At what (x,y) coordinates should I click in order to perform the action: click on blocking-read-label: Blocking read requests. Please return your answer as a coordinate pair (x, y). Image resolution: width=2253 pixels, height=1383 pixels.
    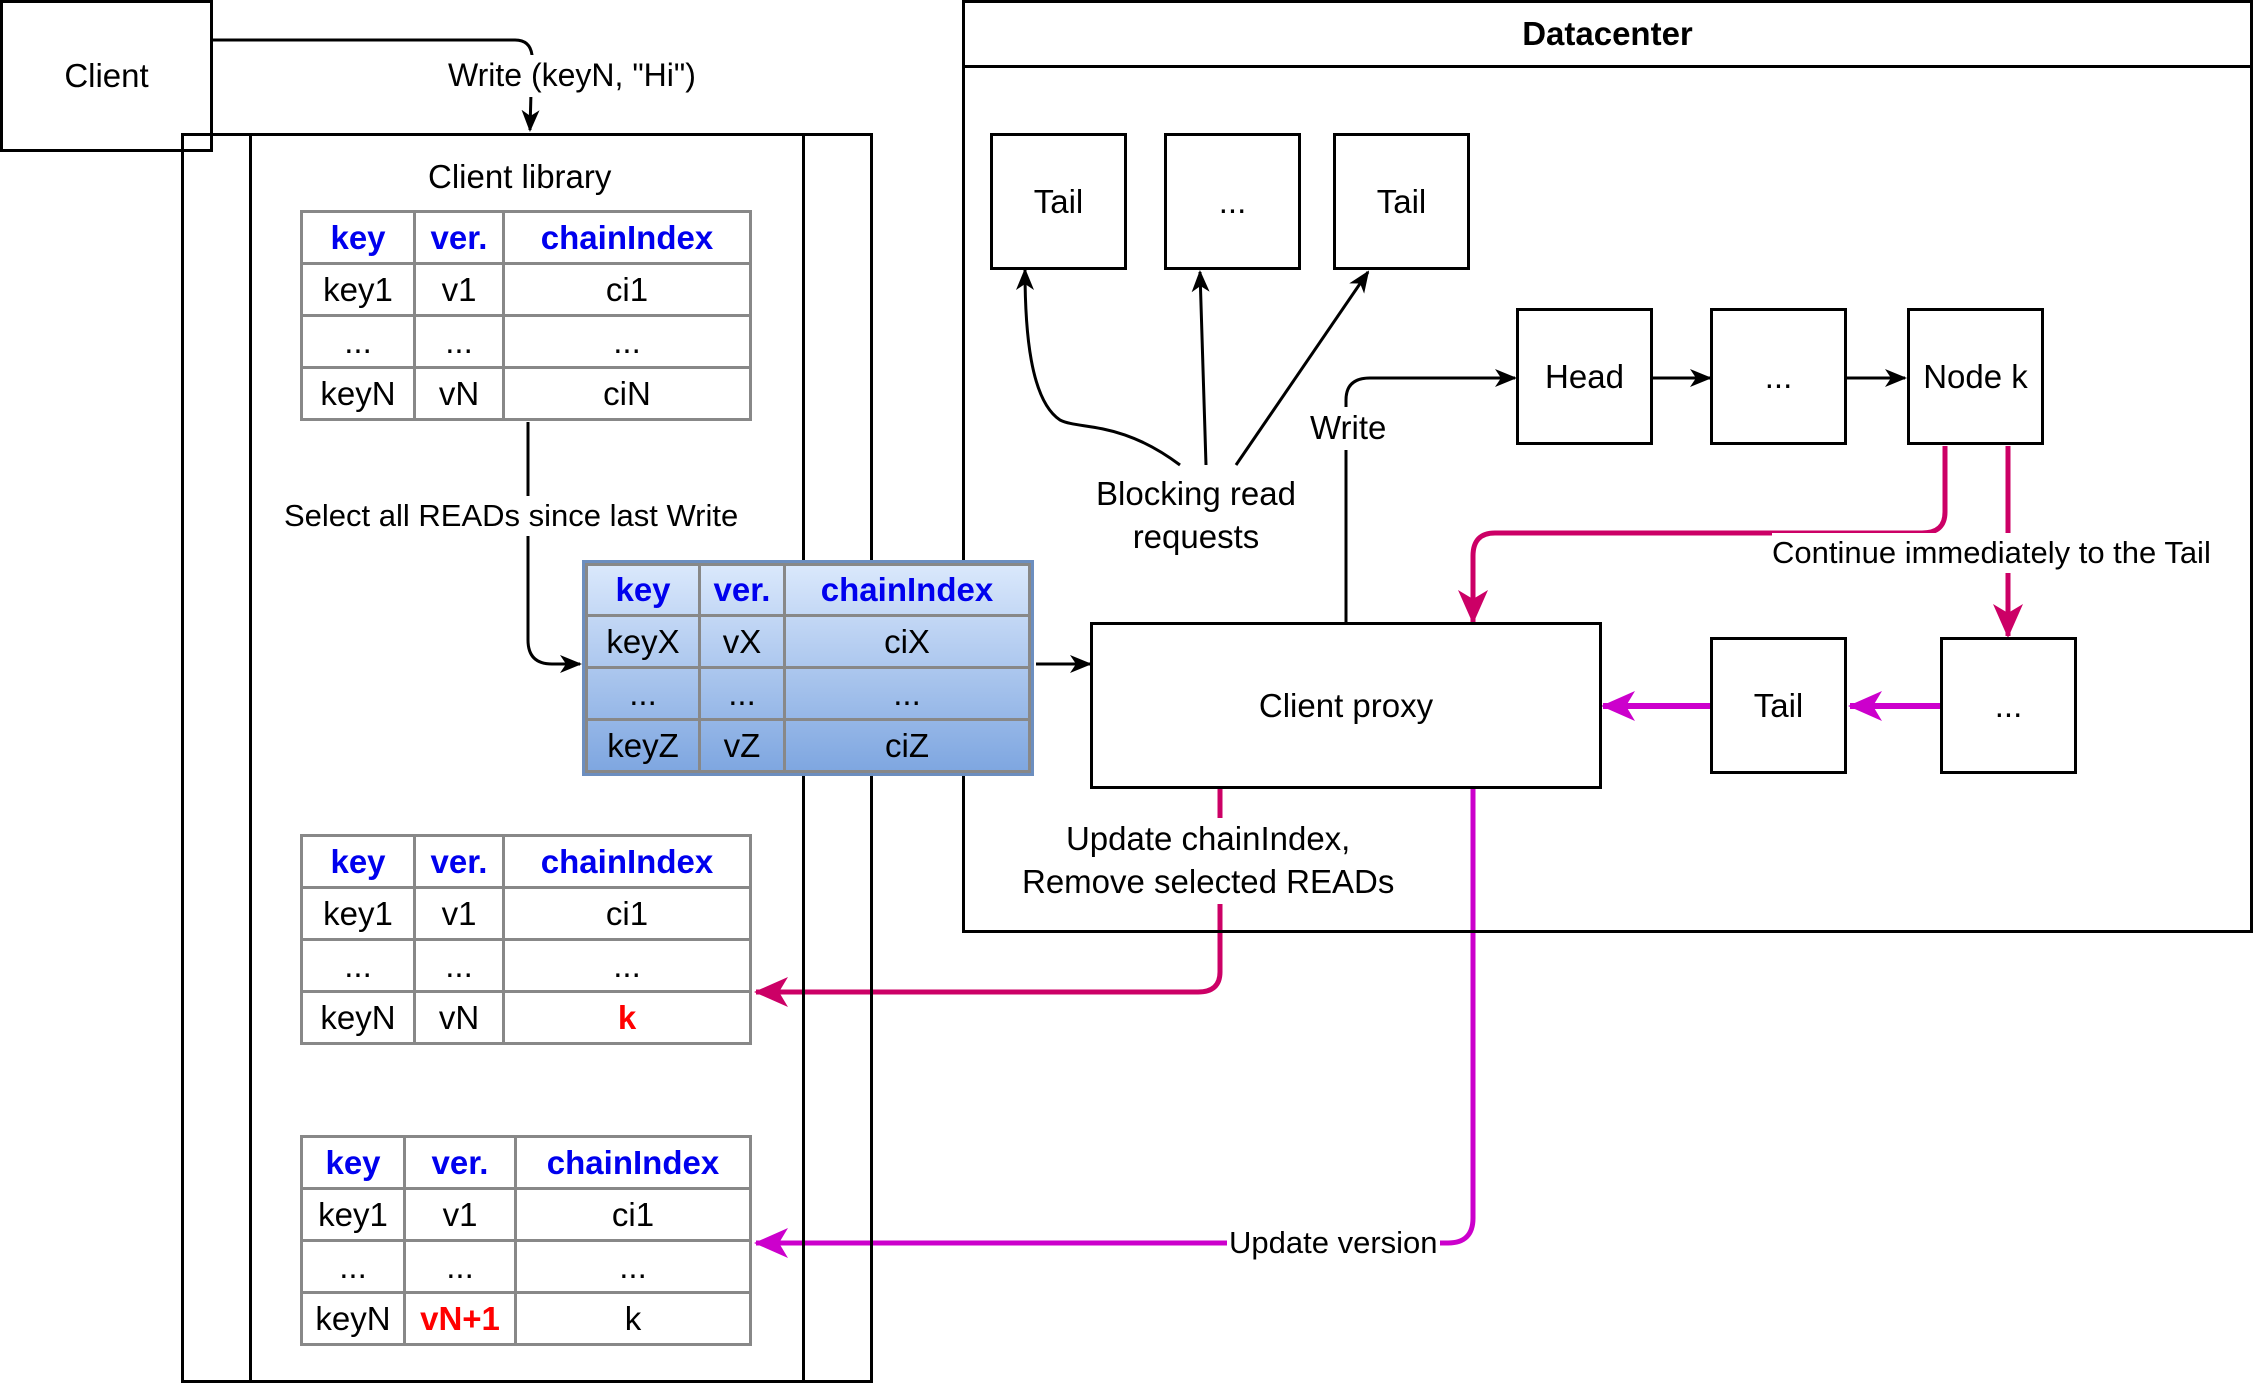
    Looking at the image, I should click on (1196, 516).